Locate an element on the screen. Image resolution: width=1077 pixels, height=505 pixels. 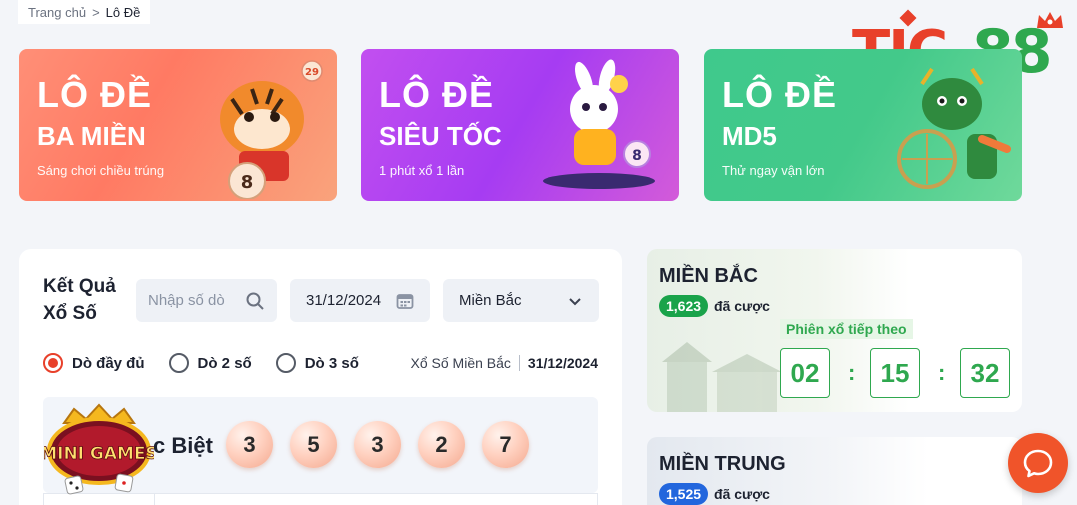
radio-label: Dò đầy đủ is located at coordinates (108, 363).